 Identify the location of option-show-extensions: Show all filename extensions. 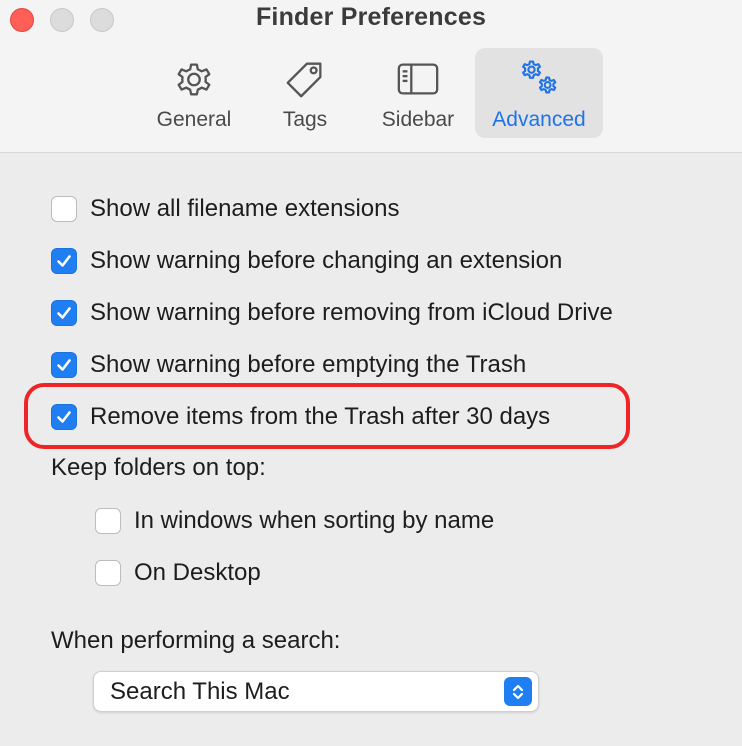
(225, 209).